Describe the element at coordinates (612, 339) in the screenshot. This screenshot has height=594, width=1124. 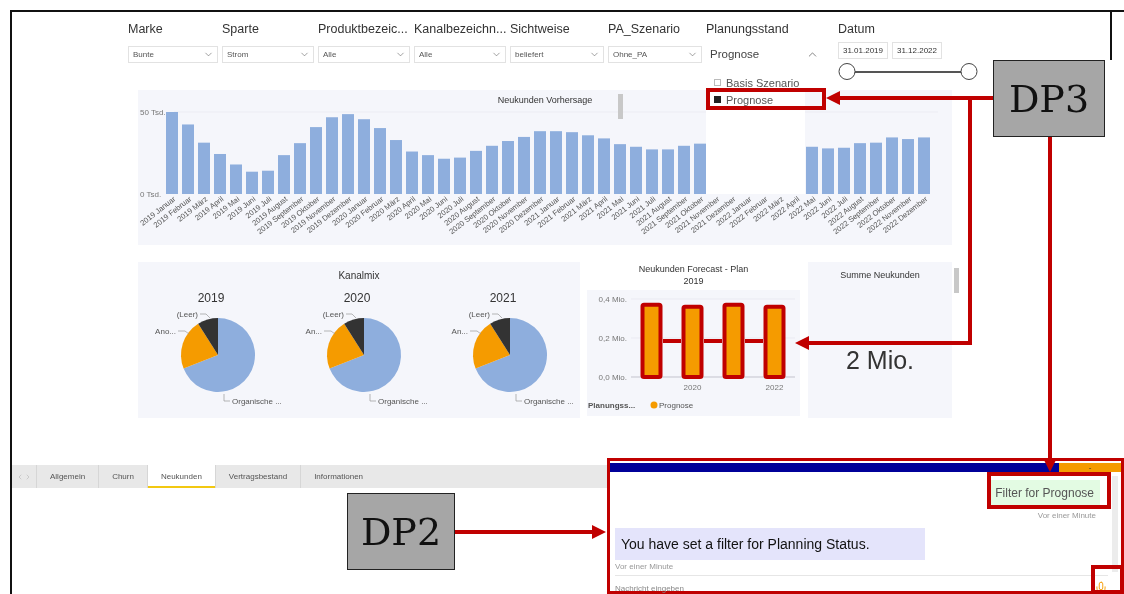
I see `axis-label: 0,2 Mio.` at that location.